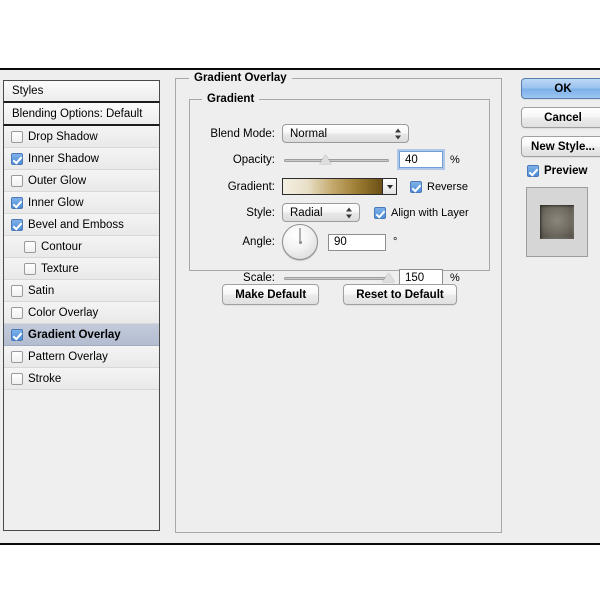  I want to click on reverse-checkbox: Reverse, so click(439, 186).